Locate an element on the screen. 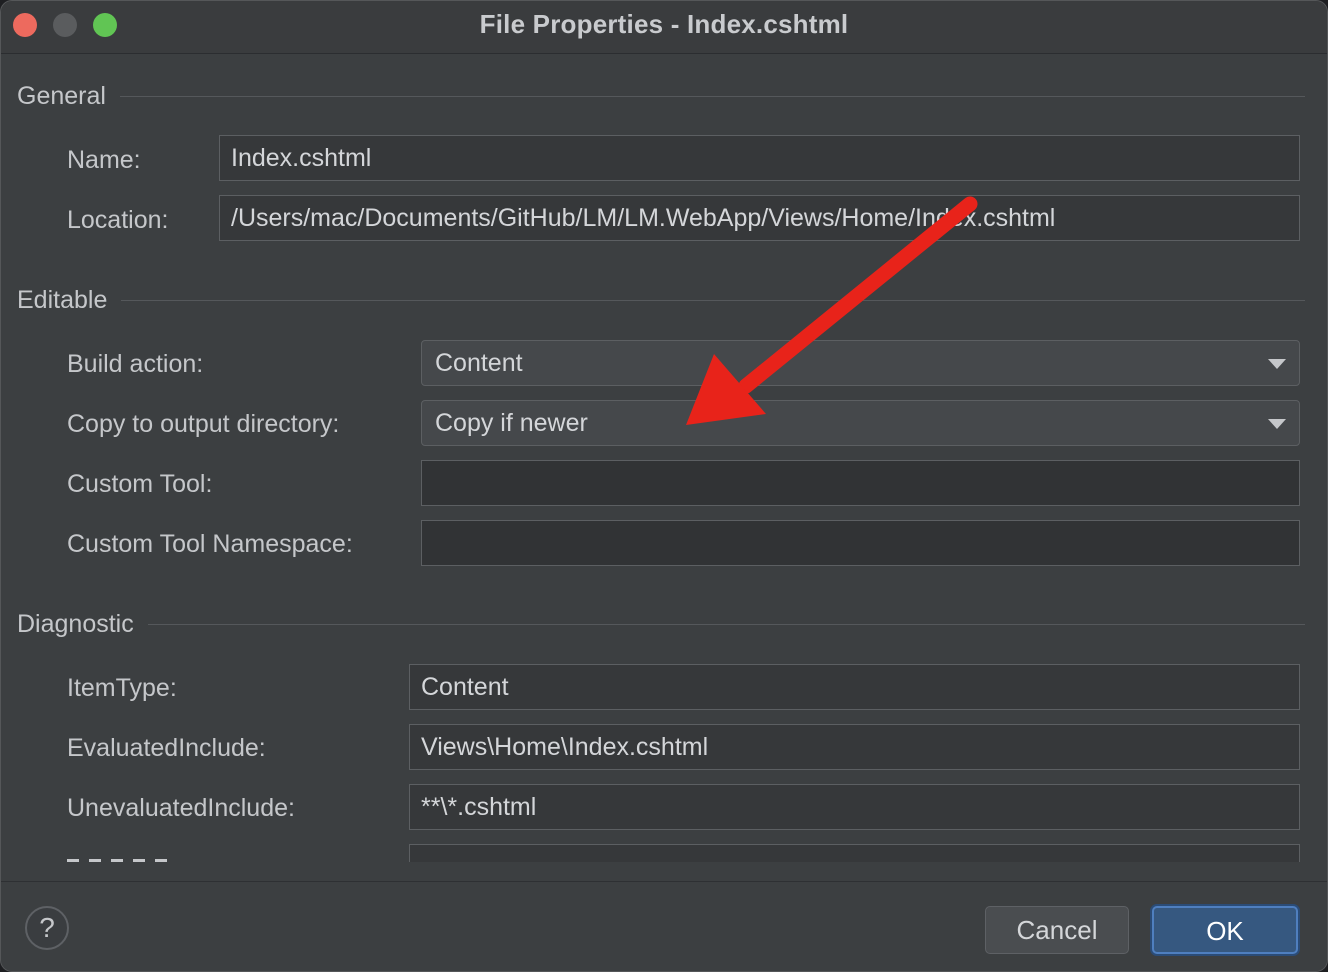 This screenshot has height=972, width=1328. editable-section-title: Editable is located at coordinates (62, 299).